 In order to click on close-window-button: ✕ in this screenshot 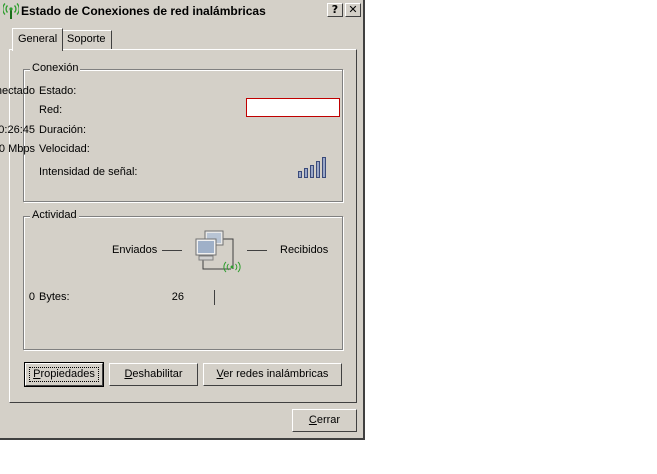, I will do `click(353, 10)`.